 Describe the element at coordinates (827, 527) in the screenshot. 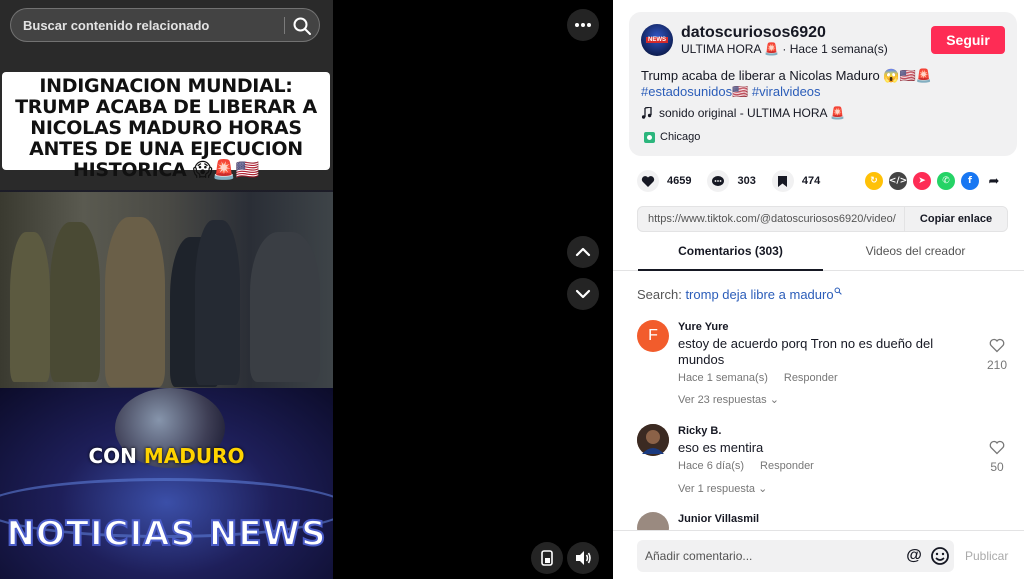

I see `comment-item: Junior Villasmil` at that location.